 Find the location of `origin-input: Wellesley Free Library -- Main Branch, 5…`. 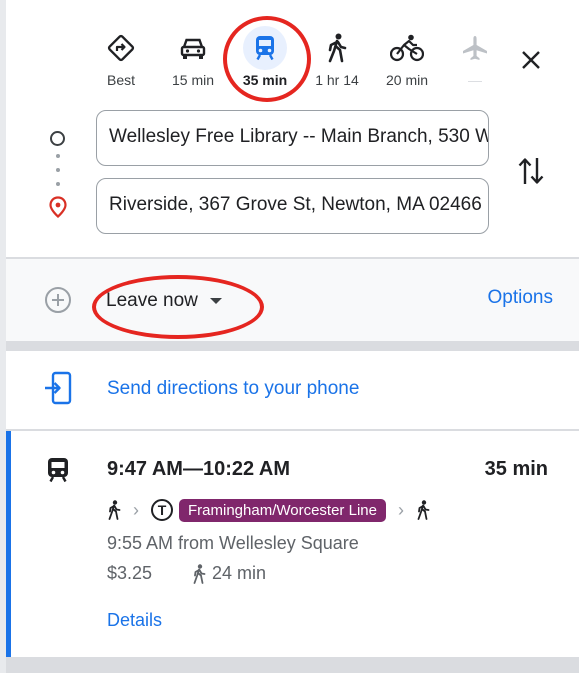

origin-input: Wellesley Free Library -- Main Branch, 5… is located at coordinates (292, 138).